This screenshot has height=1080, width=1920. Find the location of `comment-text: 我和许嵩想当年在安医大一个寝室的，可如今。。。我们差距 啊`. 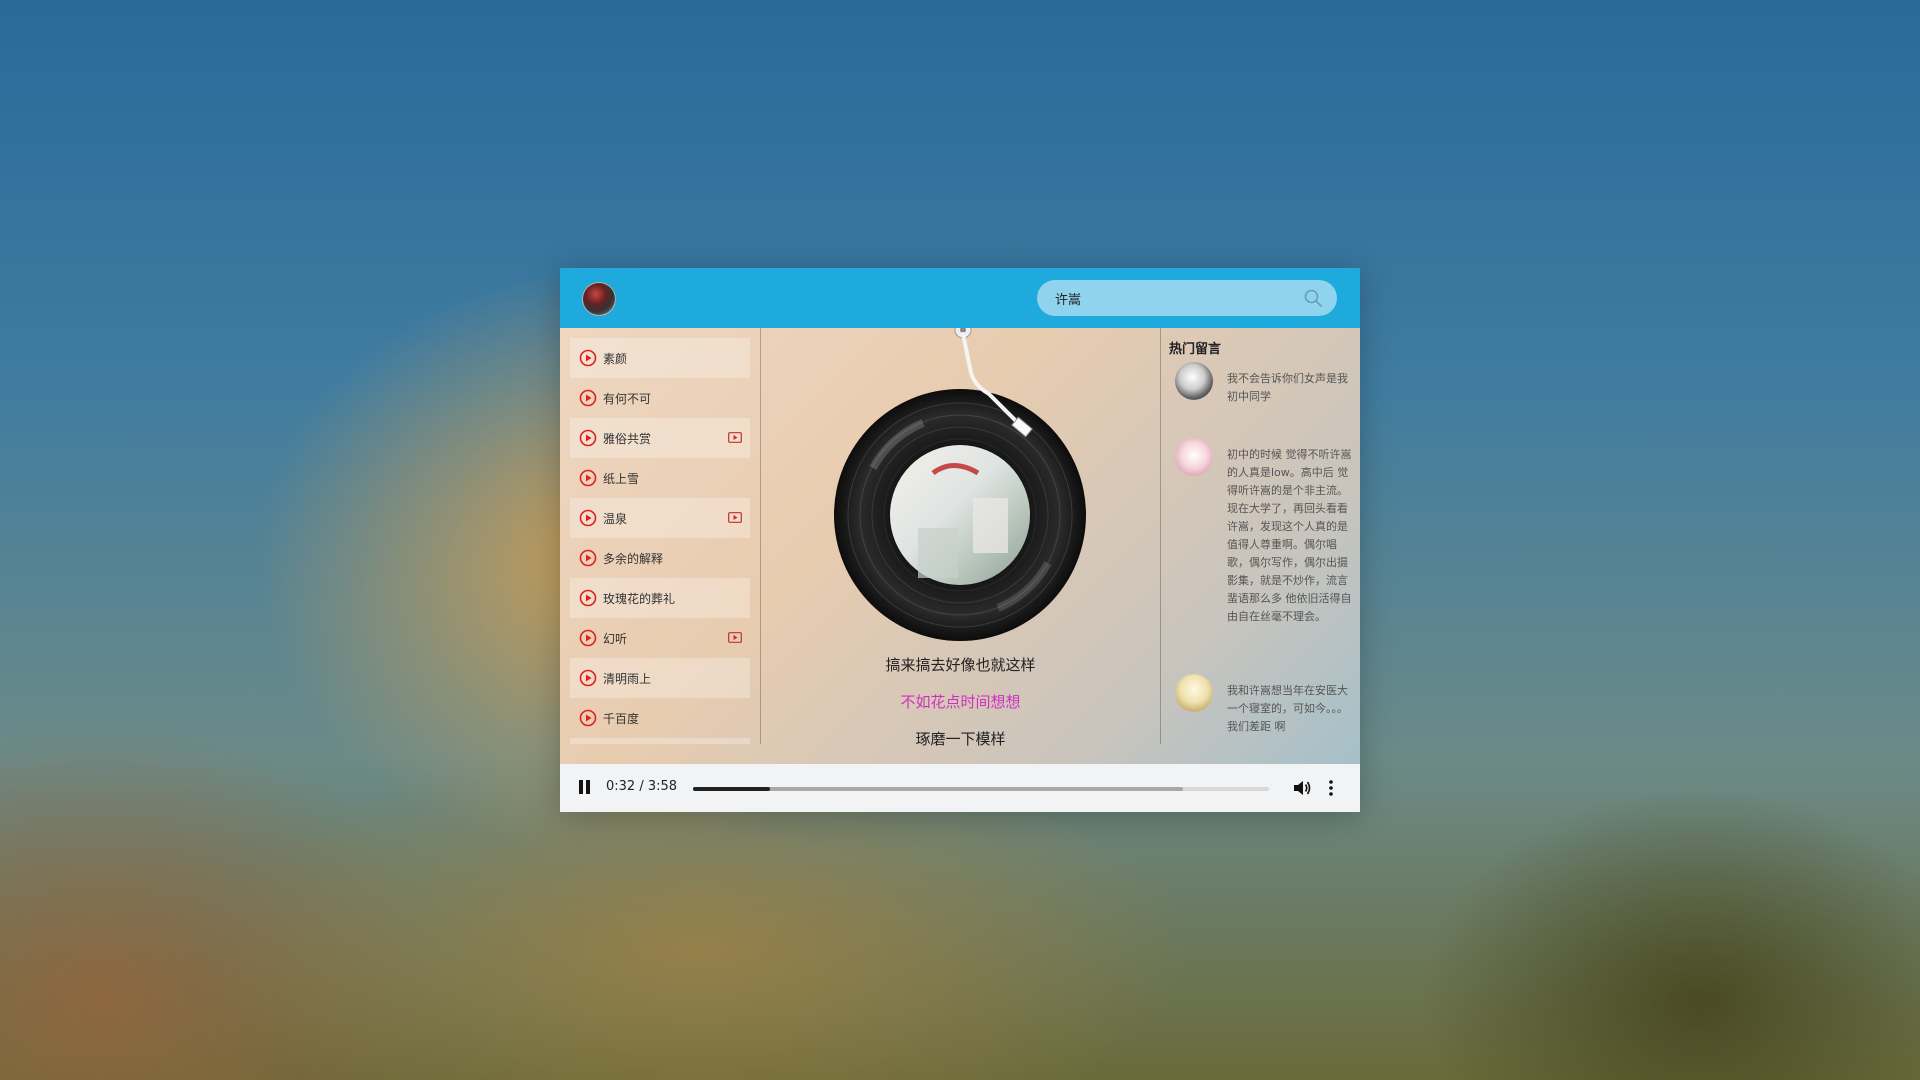

comment-text: 我和许嵩想当年在安医大一个寝室的，可如今。。。我们差距 啊 is located at coordinates (1287, 708).